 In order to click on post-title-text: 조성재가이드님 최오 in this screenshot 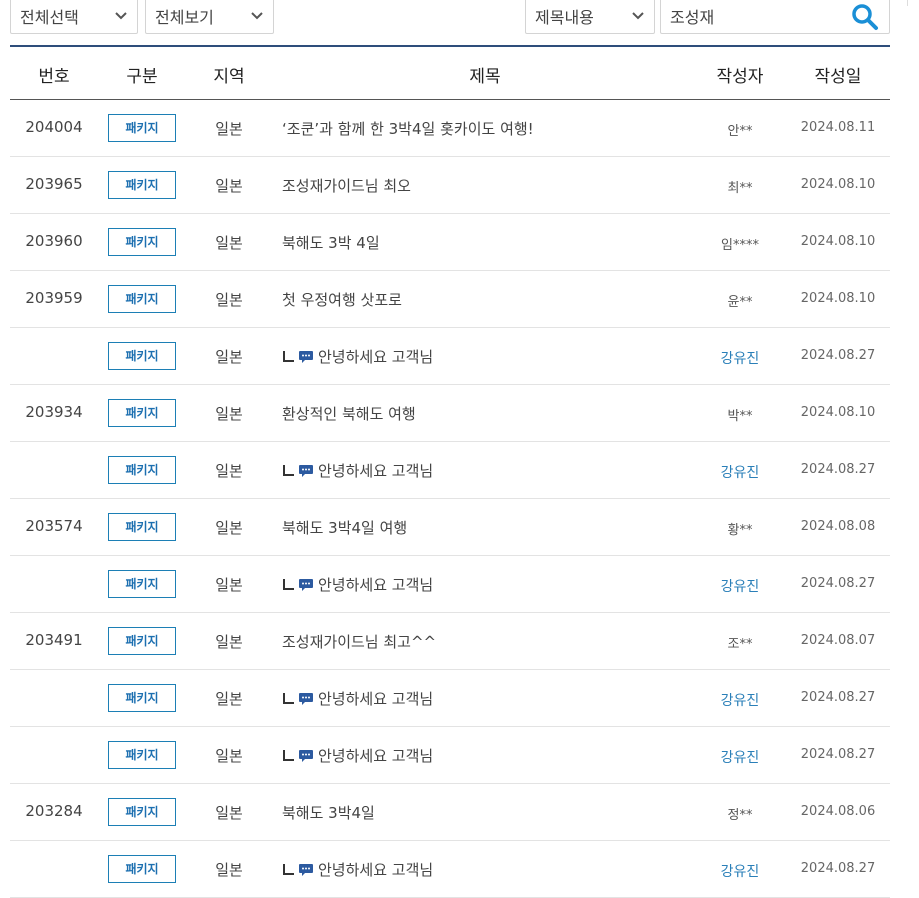, I will do `click(346, 186)`.